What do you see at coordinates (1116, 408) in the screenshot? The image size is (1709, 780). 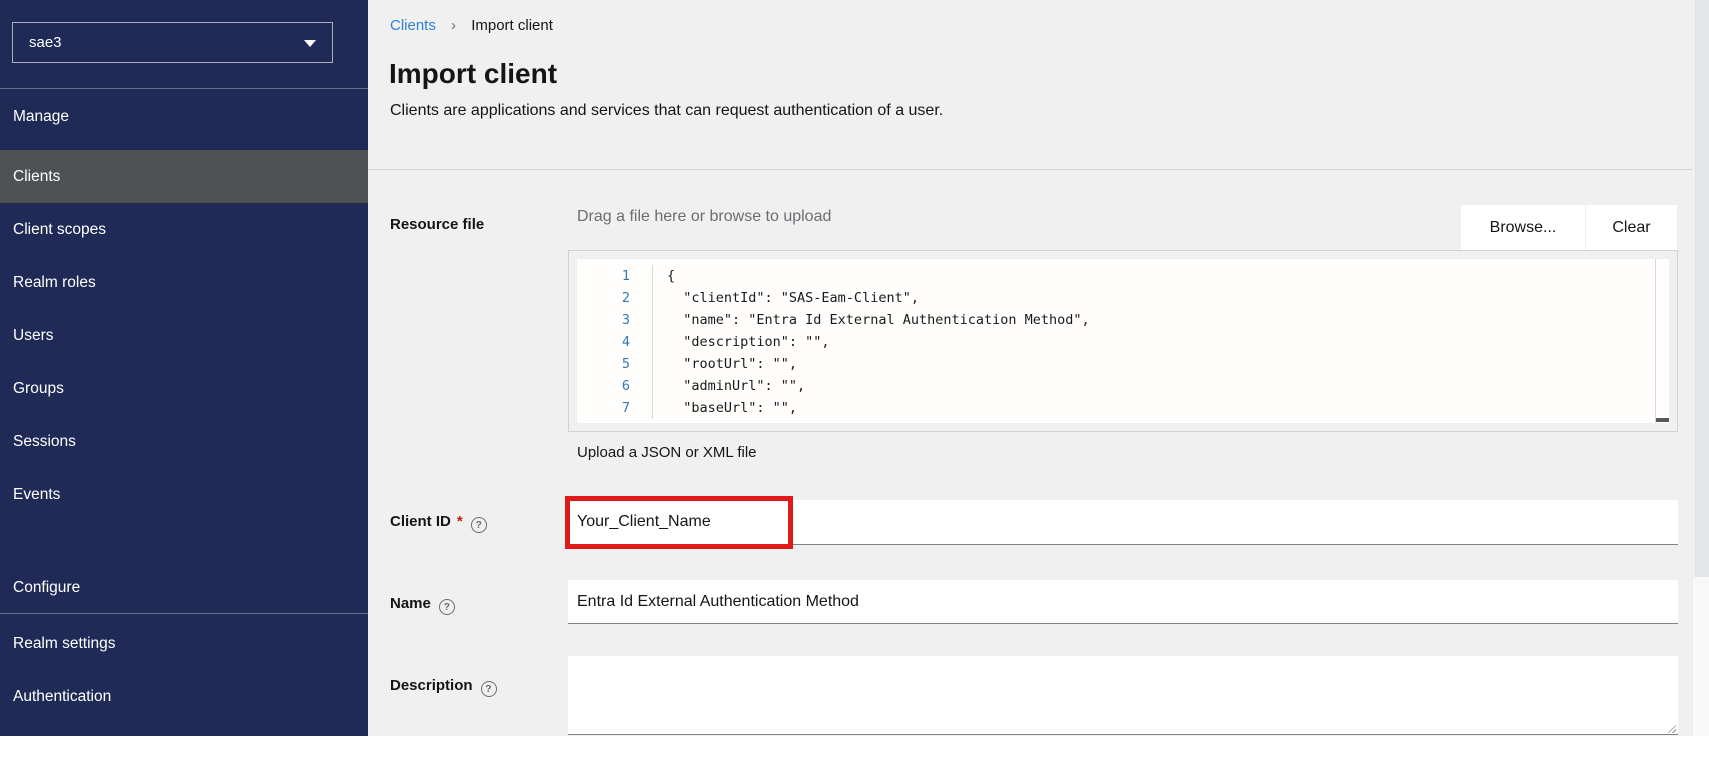 I see `code-line: 7 "baseUrl": "",` at bounding box center [1116, 408].